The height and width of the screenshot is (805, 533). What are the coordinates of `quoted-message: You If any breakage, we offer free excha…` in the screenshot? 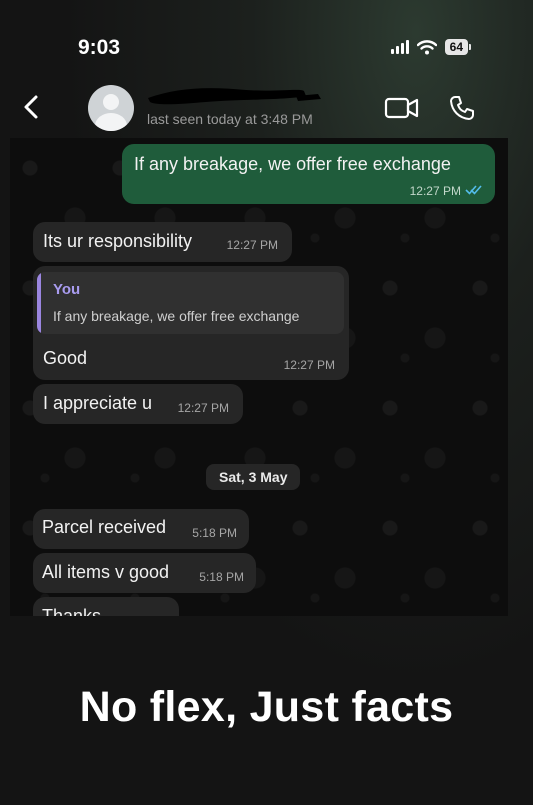 It's located at (190, 303).